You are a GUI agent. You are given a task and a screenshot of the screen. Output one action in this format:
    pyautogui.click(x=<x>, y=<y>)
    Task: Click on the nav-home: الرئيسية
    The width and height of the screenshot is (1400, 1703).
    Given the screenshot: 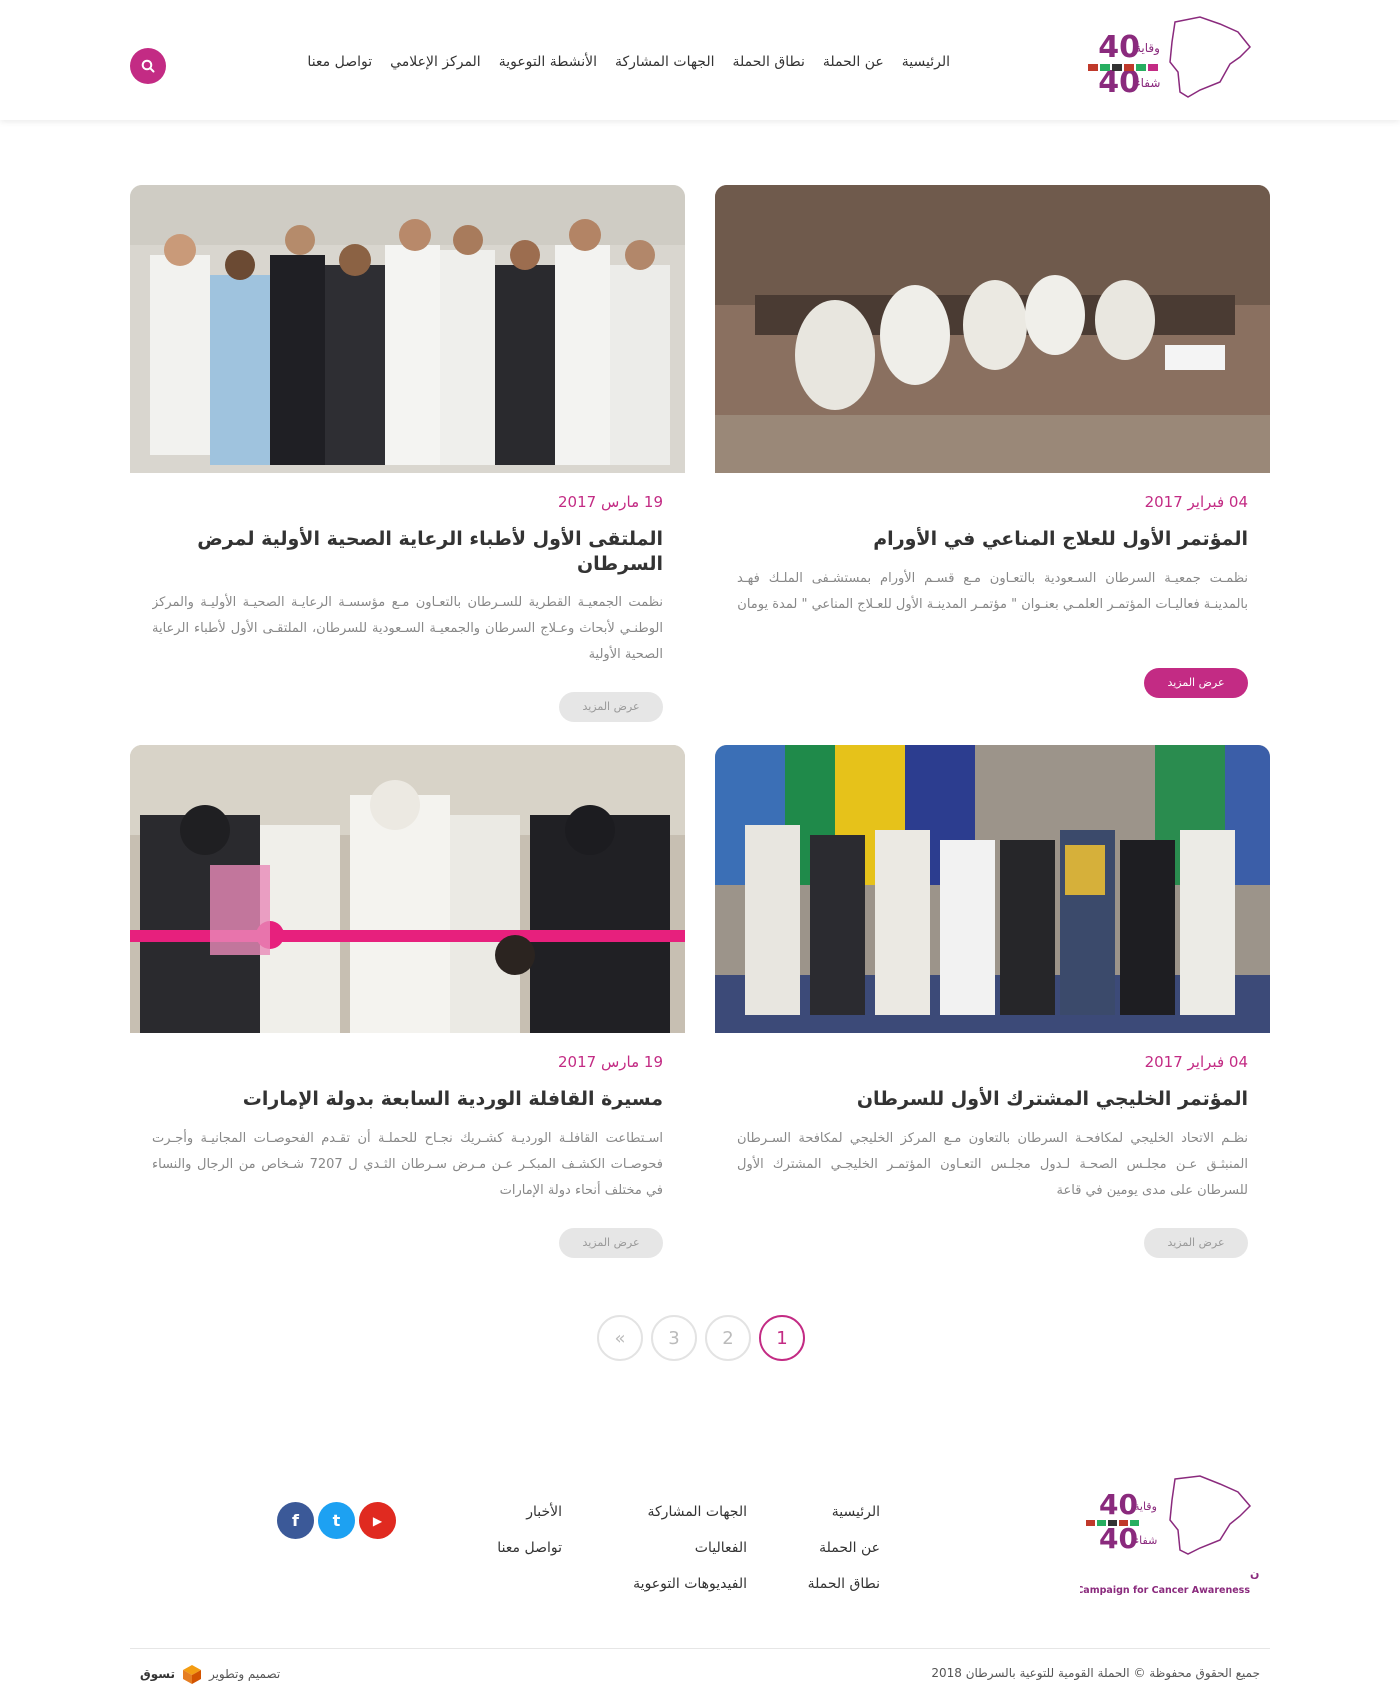 What is the action you would take?
    pyautogui.click(x=926, y=62)
    